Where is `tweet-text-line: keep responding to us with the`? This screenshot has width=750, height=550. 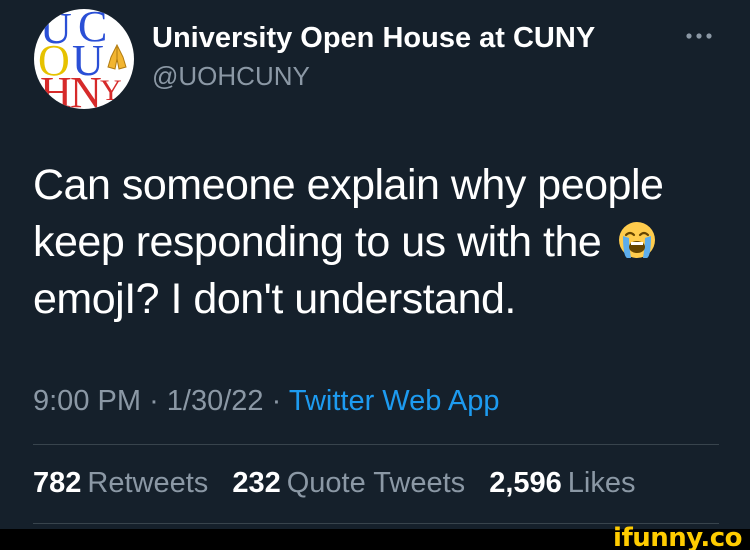
tweet-text-line: keep responding to us with the is located at coordinates (378, 242).